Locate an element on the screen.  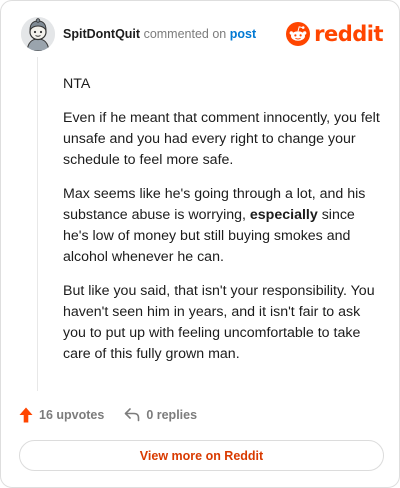
comment-actions: 16 upvotes 0 replies is located at coordinates (108, 415).